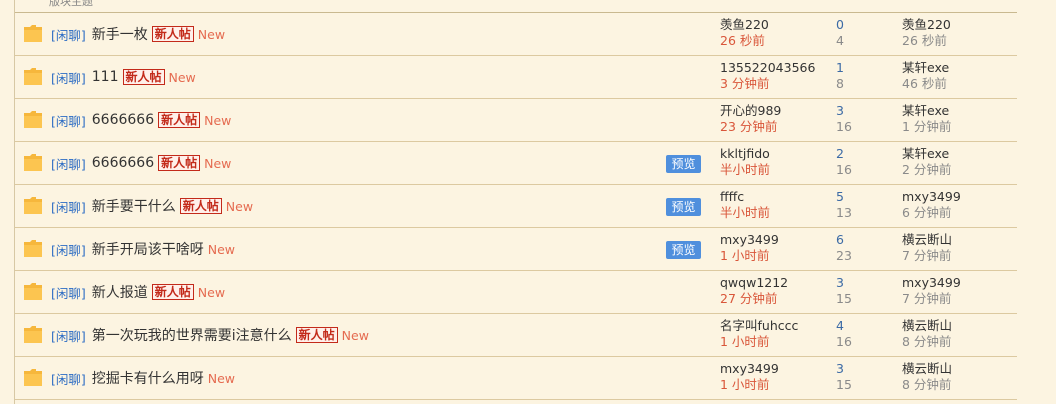  Describe the element at coordinates (840, 67) in the screenshot. I see `reply-count: 1` at that location.